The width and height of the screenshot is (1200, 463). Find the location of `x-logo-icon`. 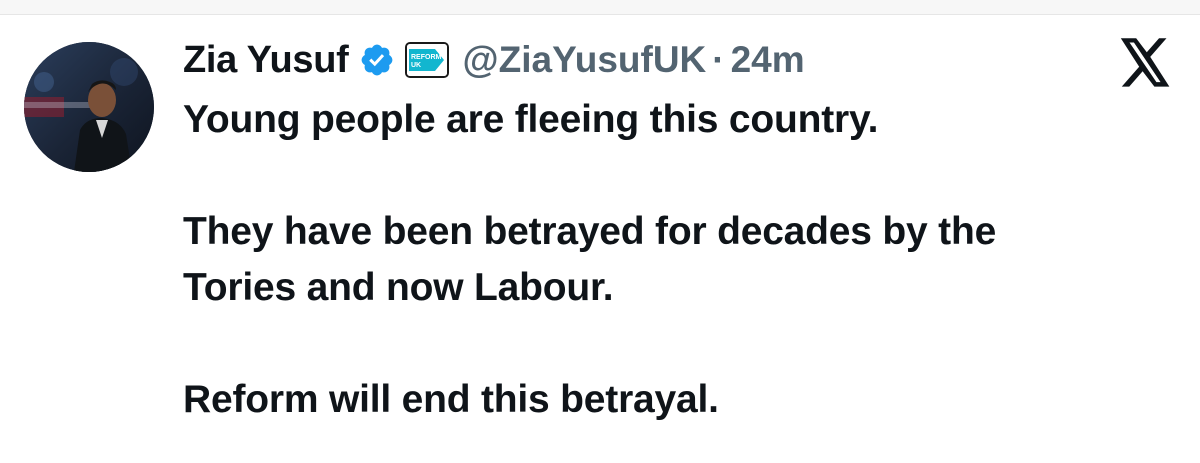

x-logo-icon is located at coordinates (1145, 63).